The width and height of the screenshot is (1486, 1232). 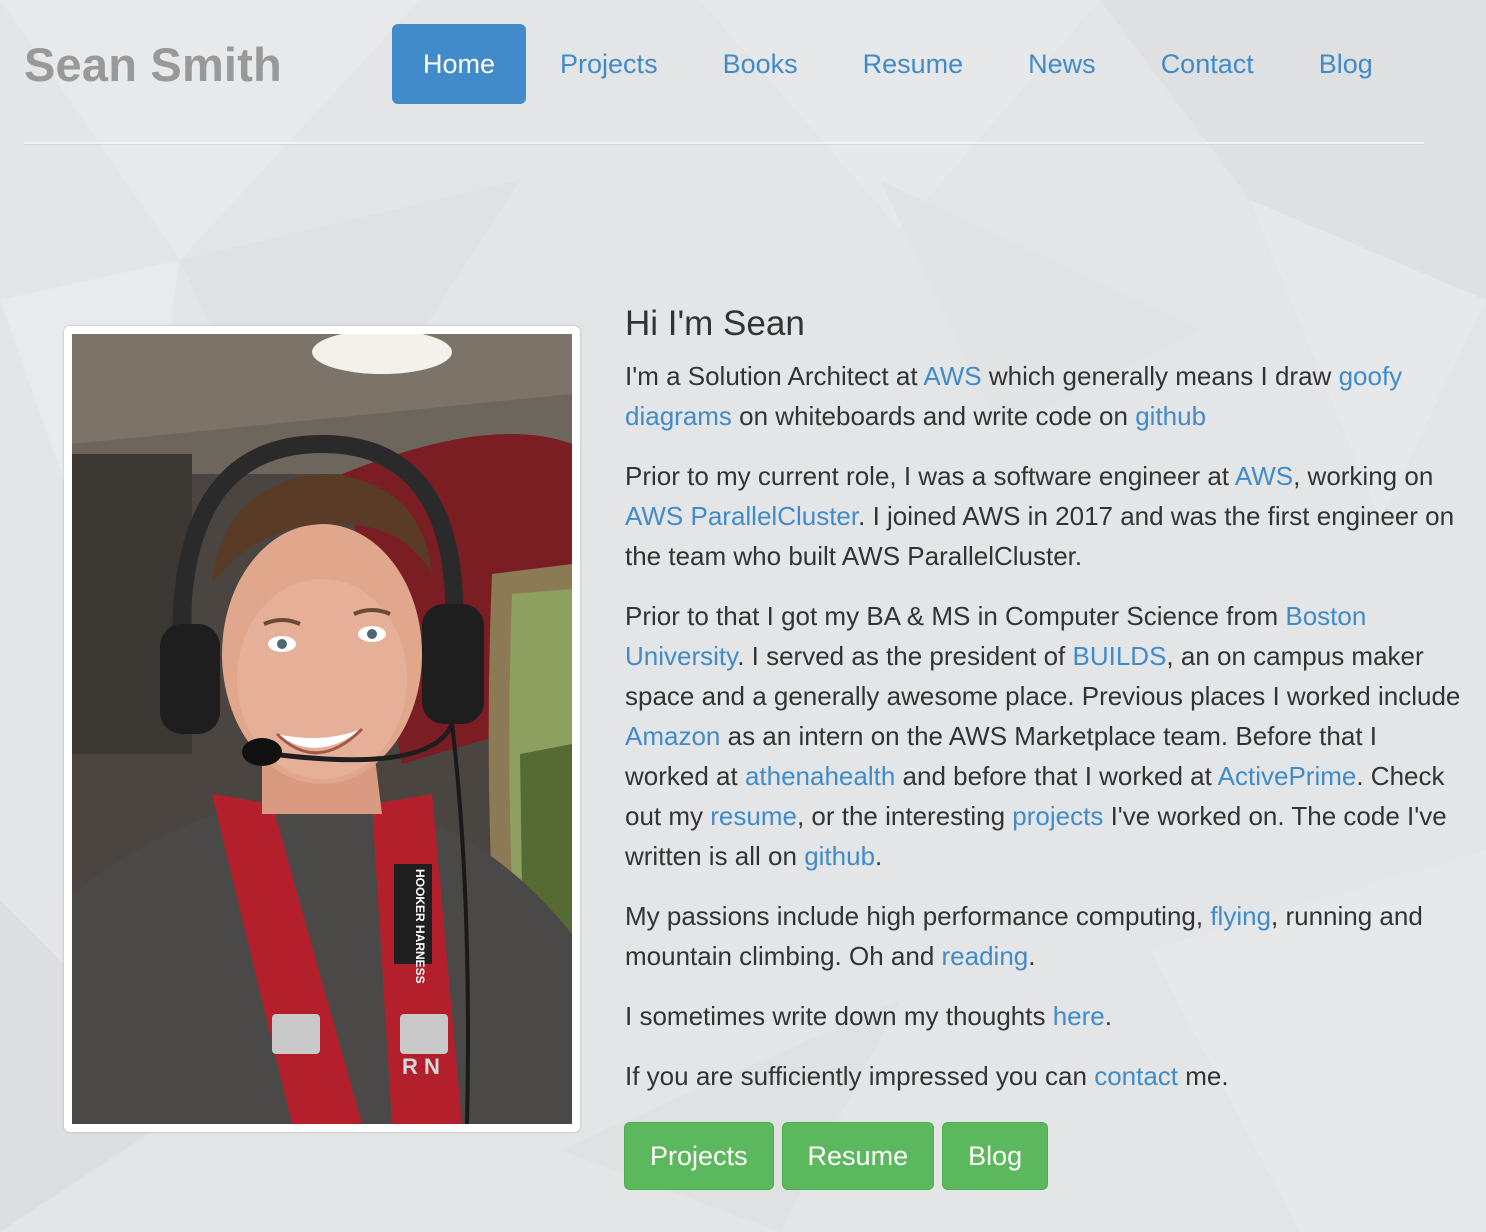 What do you see at coordinates (672, 736) in the screenshot?
I see `link-amazon: Amazon` at bounding box center [672, 736].